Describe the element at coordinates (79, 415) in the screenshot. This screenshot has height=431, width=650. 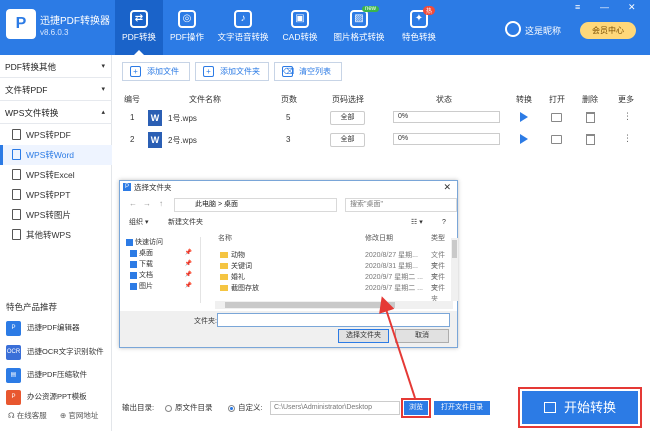
I see `website-link: ⊕ 官网地址` at that location.